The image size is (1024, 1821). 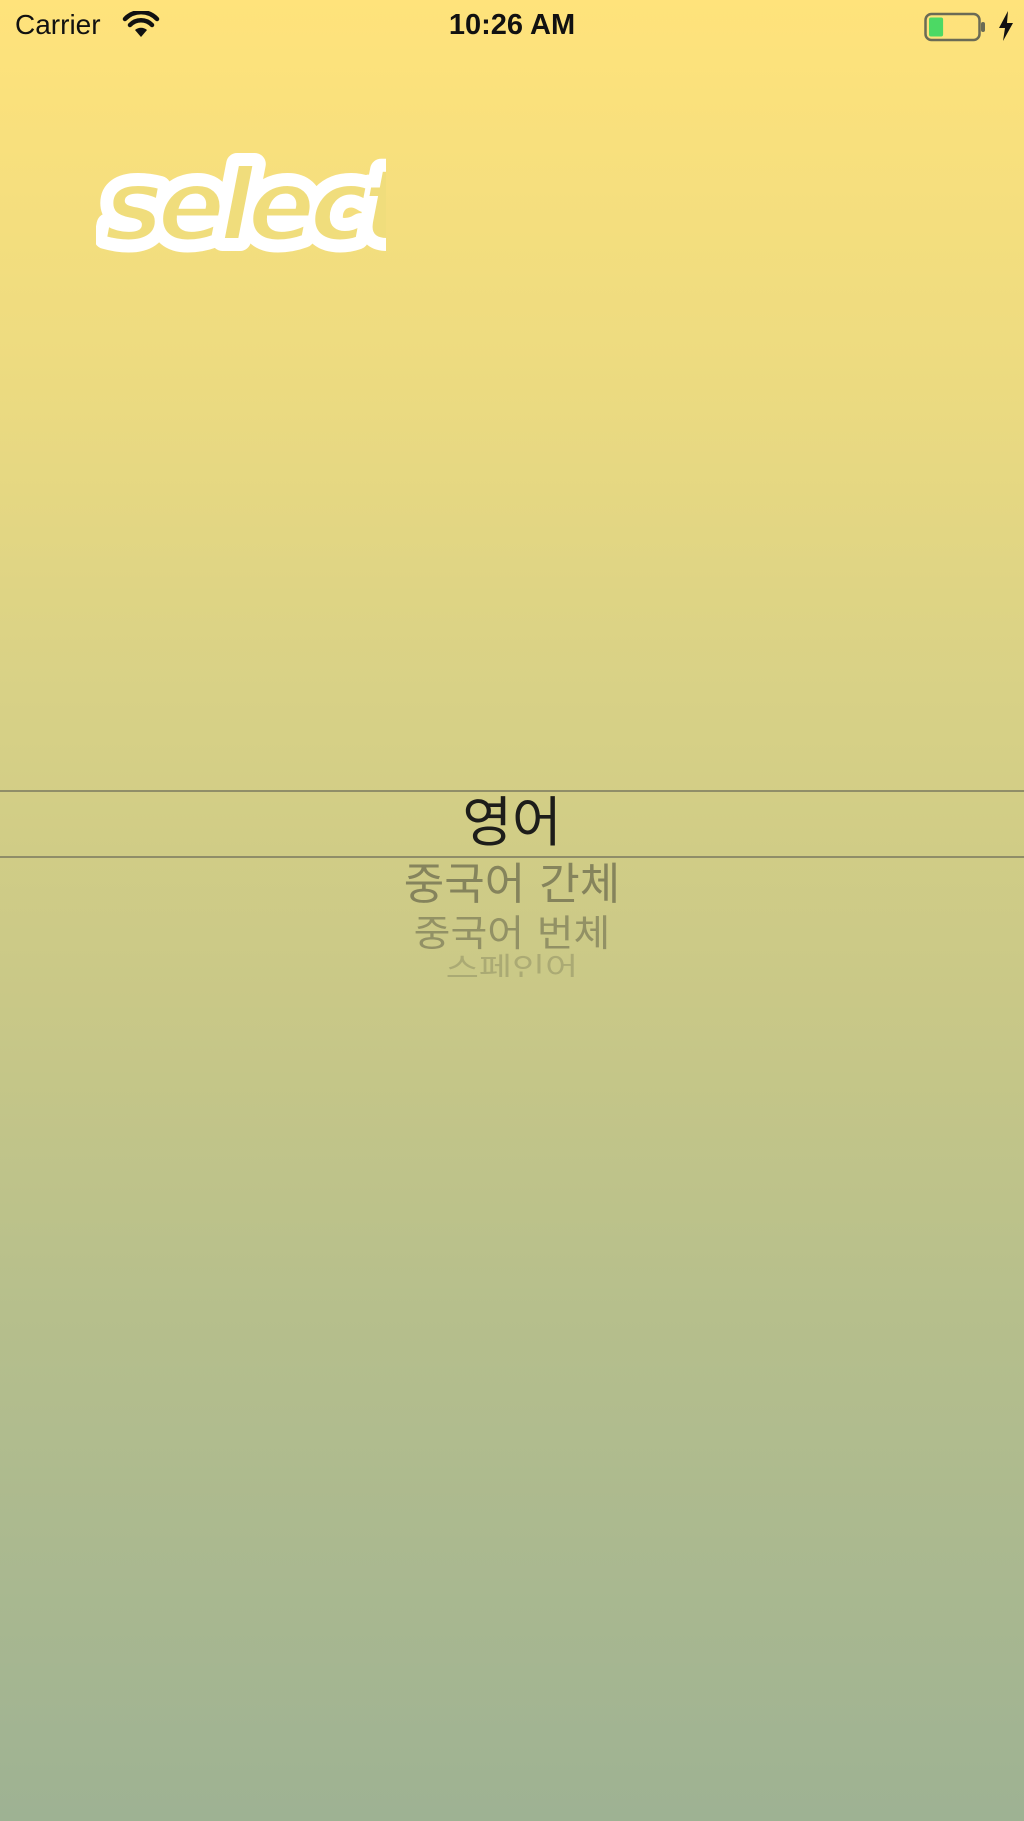 I want to click on charging-bolt-icon, so click(x=1006, y=26).